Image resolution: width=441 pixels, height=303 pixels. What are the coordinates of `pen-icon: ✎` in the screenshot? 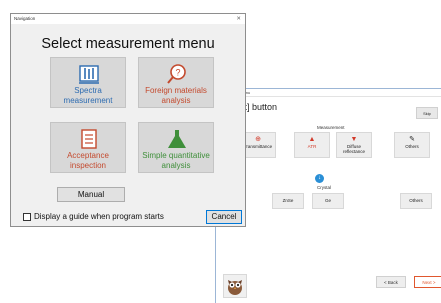 It's located at (412, 139).